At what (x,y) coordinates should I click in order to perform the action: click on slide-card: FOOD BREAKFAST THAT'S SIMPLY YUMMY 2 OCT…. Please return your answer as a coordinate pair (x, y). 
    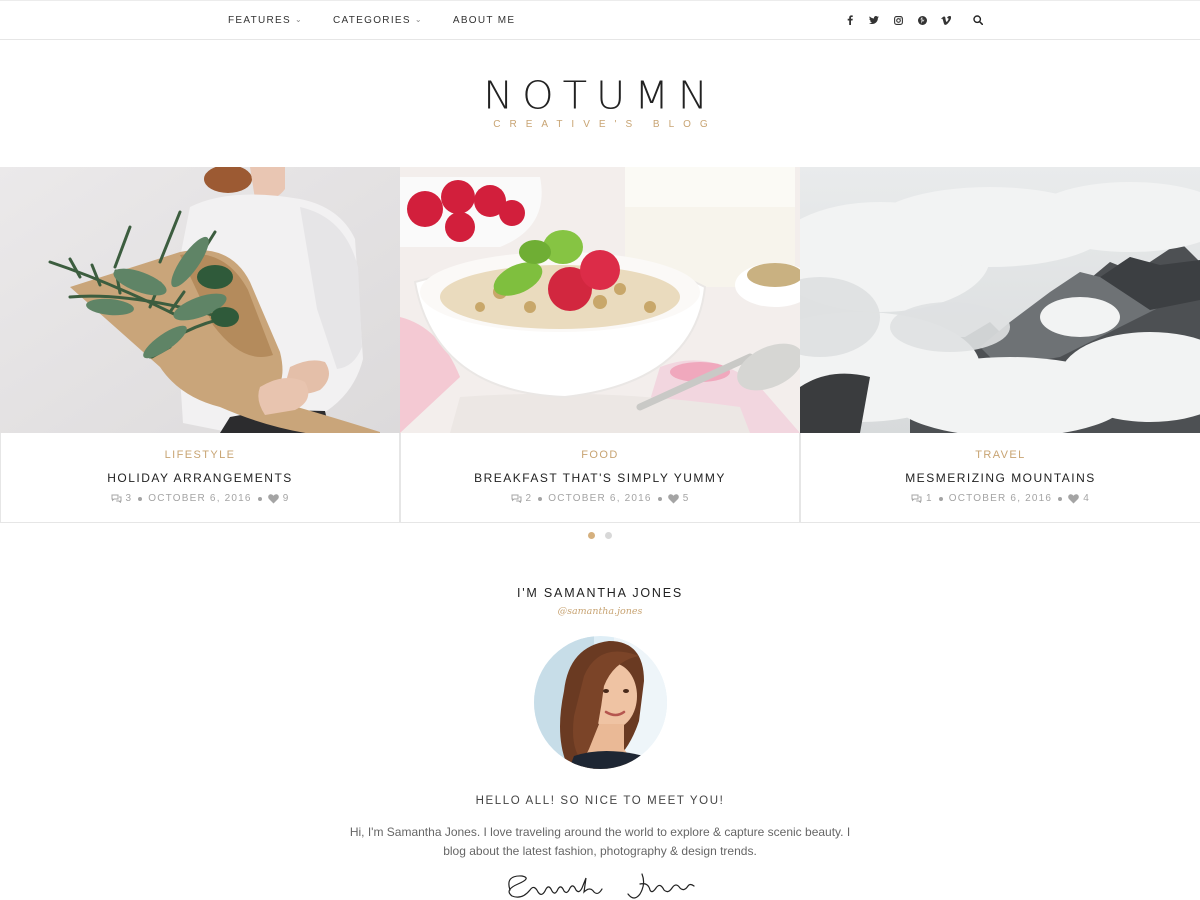
    Looking at the image, I should click on (600, 345).